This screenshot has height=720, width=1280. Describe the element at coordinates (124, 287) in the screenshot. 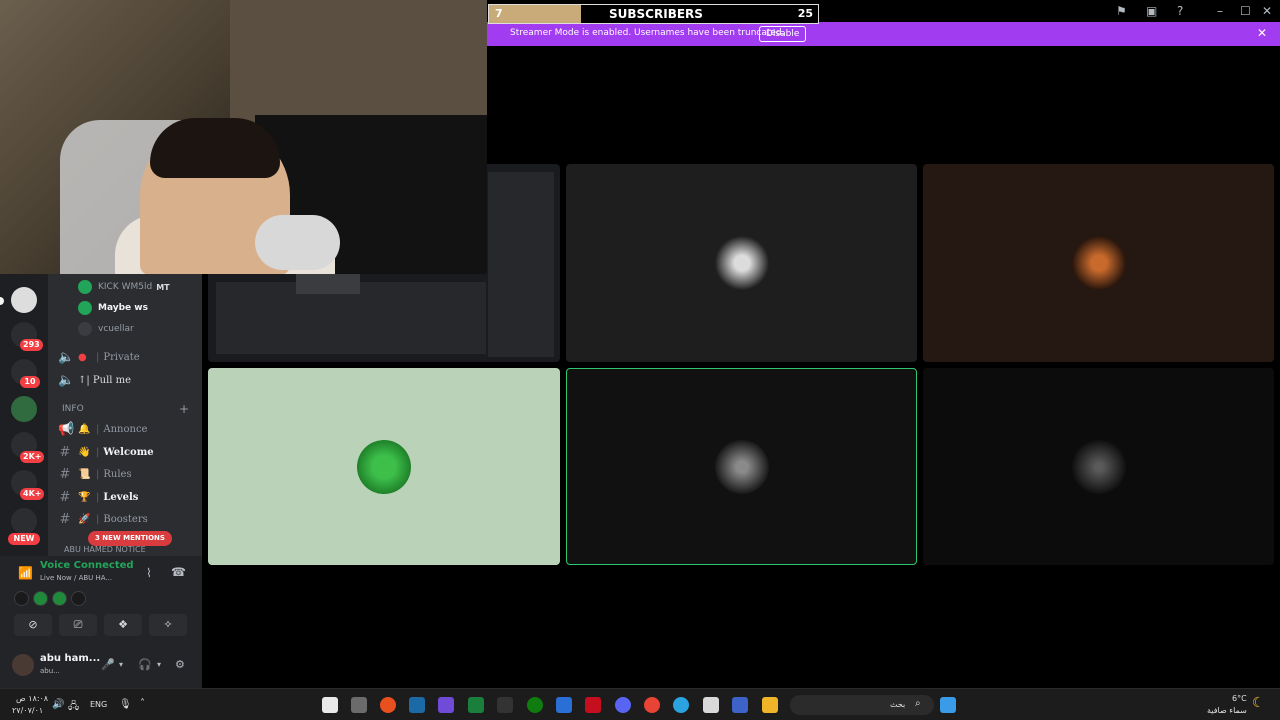

I see `voice-user: KICK WM5ld MT` at that location.